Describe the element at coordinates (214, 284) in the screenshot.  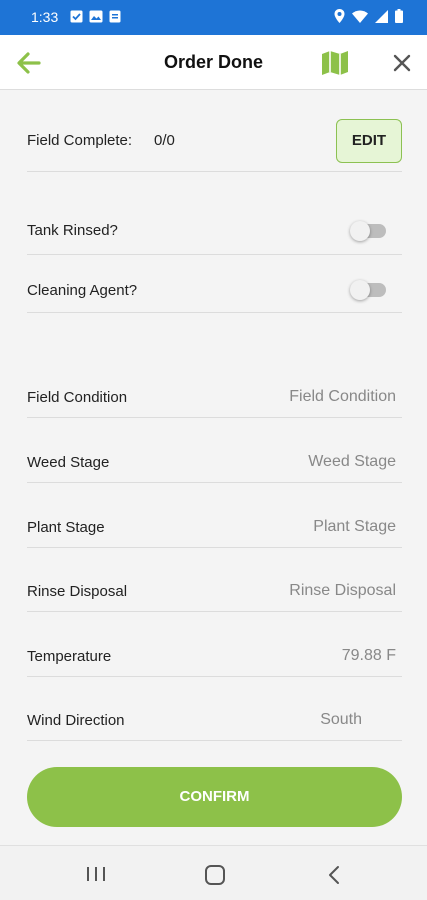
I see `cleaning-agent-row: Cleaning Agent?` at that location.